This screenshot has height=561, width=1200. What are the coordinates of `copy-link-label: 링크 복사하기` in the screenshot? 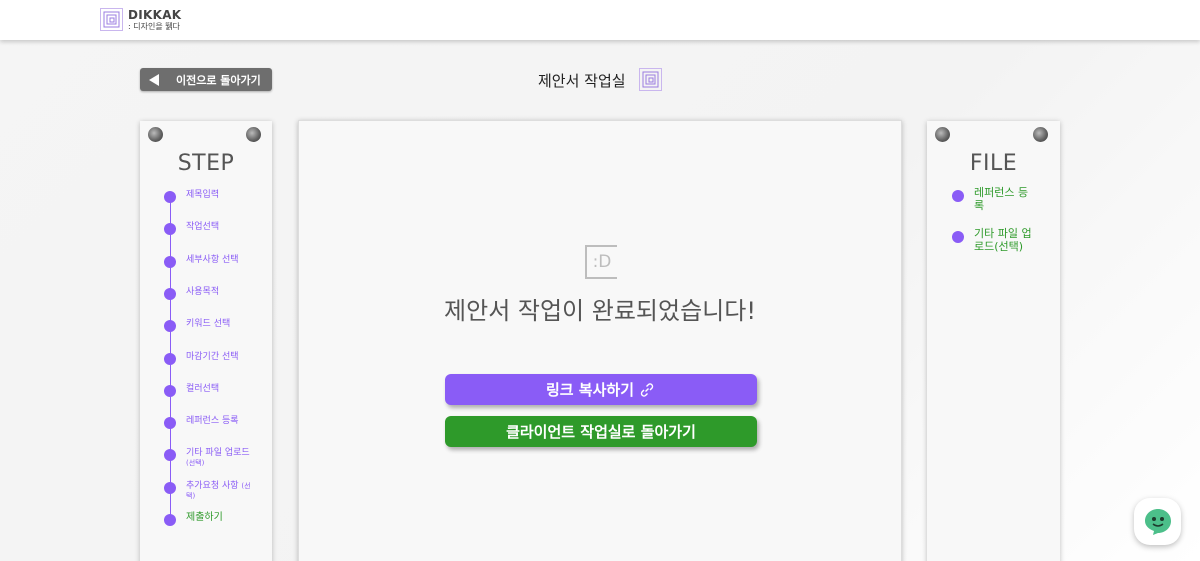 It's located at (590, 390).